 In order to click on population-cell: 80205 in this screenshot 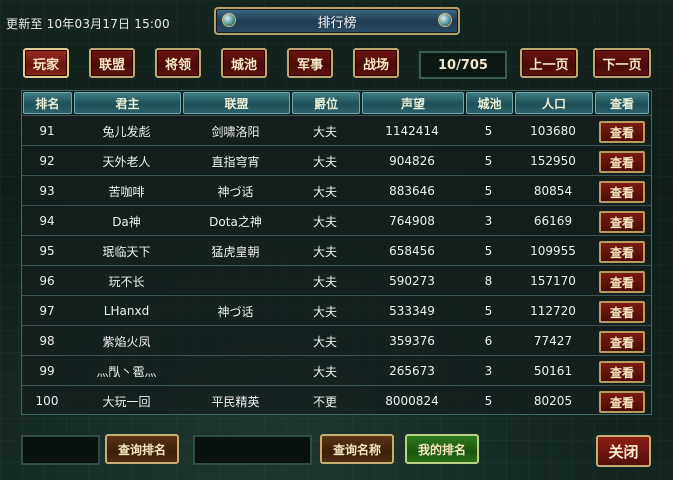, I will do `click(553, 401)`.